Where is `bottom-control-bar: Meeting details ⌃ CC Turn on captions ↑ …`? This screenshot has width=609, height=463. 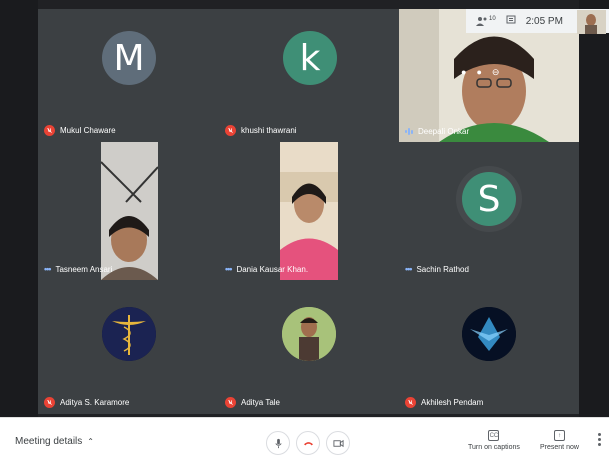 bottom-control-bar: Meeting details ⌃ CC Turn on captions ↑ … is located at coordinates (304, 440).